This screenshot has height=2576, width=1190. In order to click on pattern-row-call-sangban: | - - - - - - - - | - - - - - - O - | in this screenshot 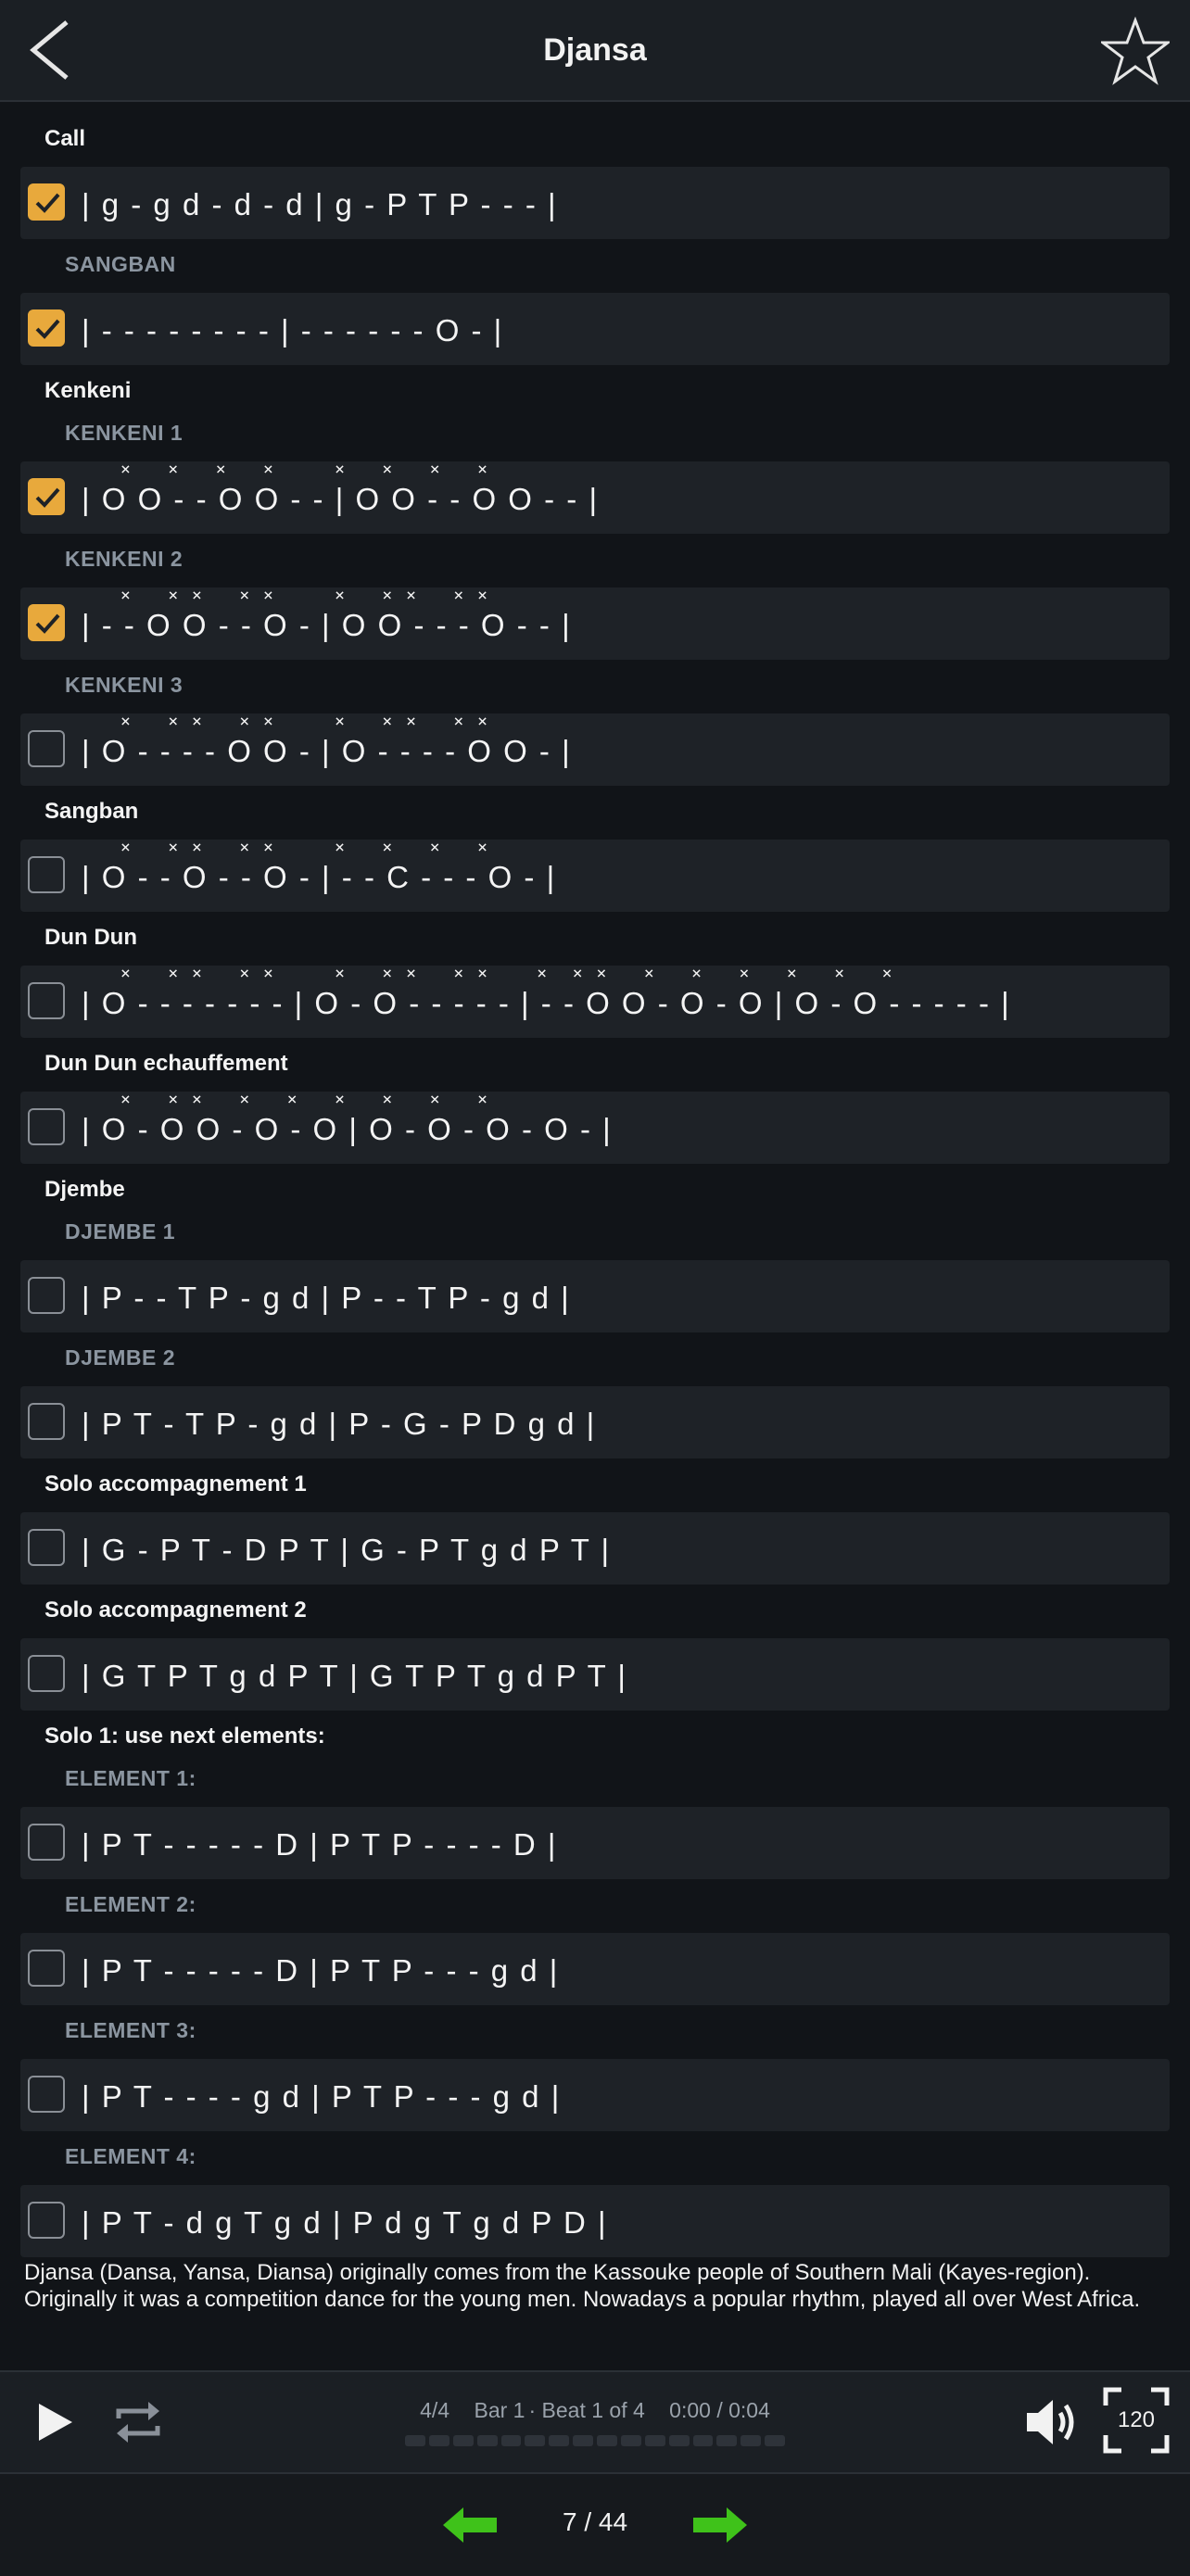, I will do `click(595, 329)`.